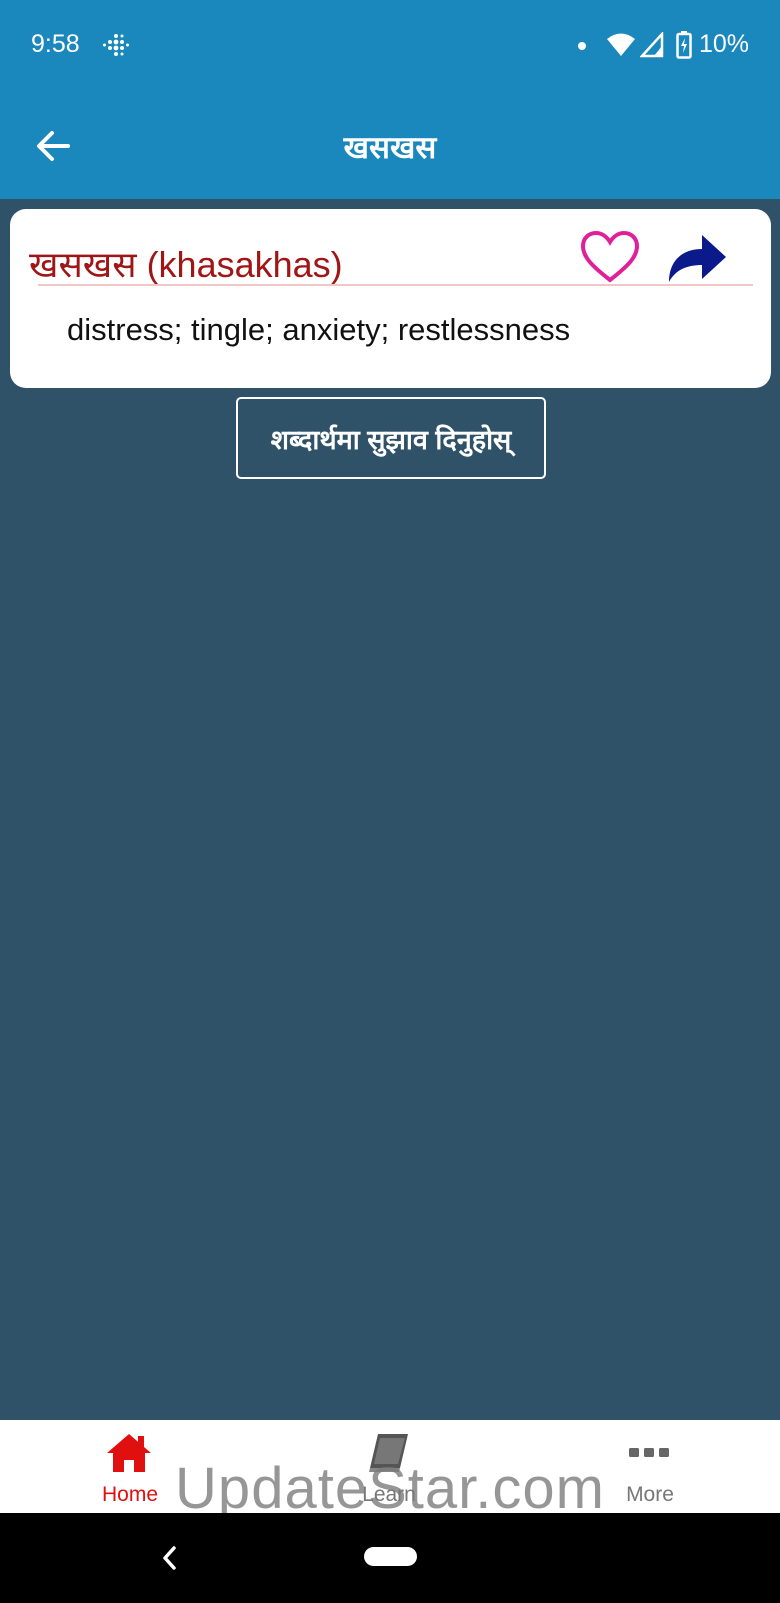  Describe the element at coordinates (395, 285) in the screenshot. I see `divider` at that location.